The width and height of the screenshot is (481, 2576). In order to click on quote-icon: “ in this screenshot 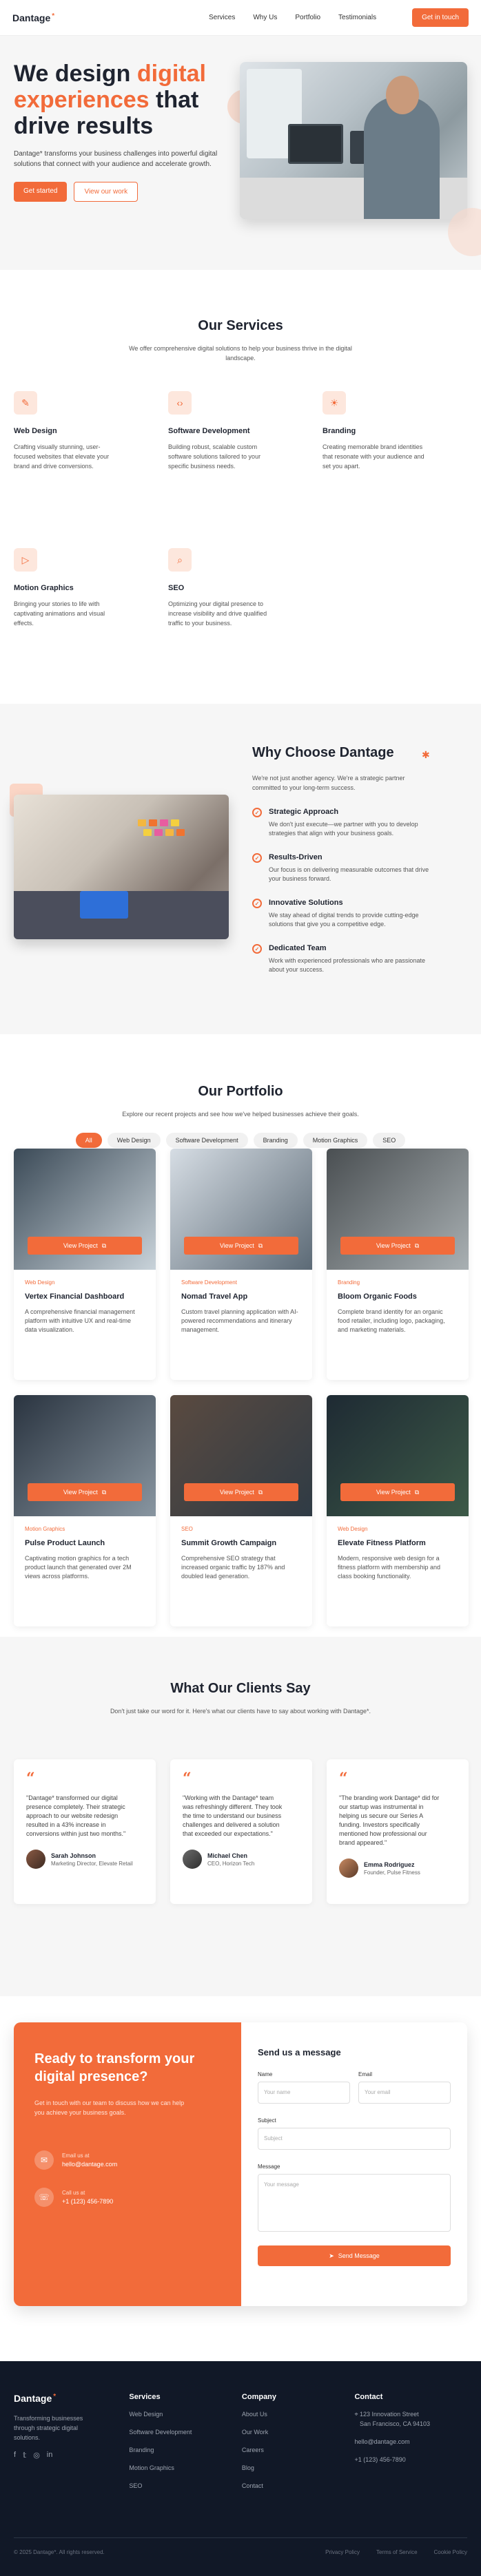, I will do `click(30, 1779)`.